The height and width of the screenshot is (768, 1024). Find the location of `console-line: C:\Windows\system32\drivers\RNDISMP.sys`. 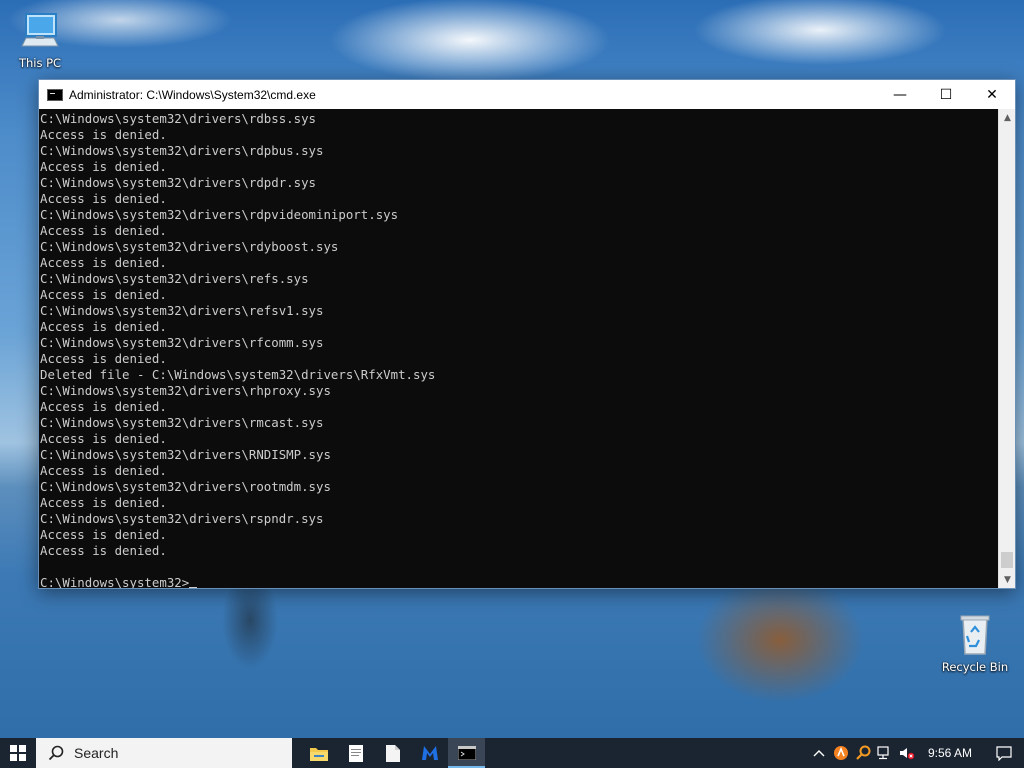

console-line: C:\Windows\system32\drivers\RNDISMP.sys is located at coordinates (185, 454).